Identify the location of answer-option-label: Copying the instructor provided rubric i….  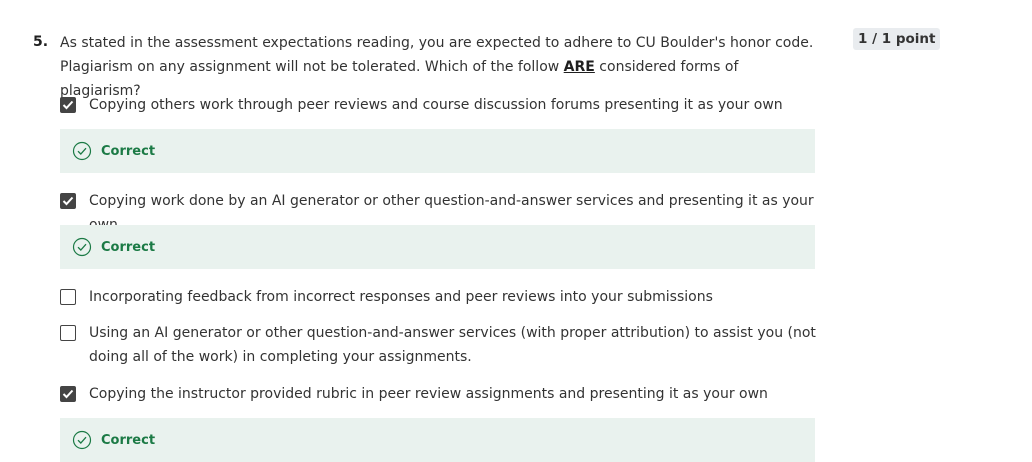
(428, 394).